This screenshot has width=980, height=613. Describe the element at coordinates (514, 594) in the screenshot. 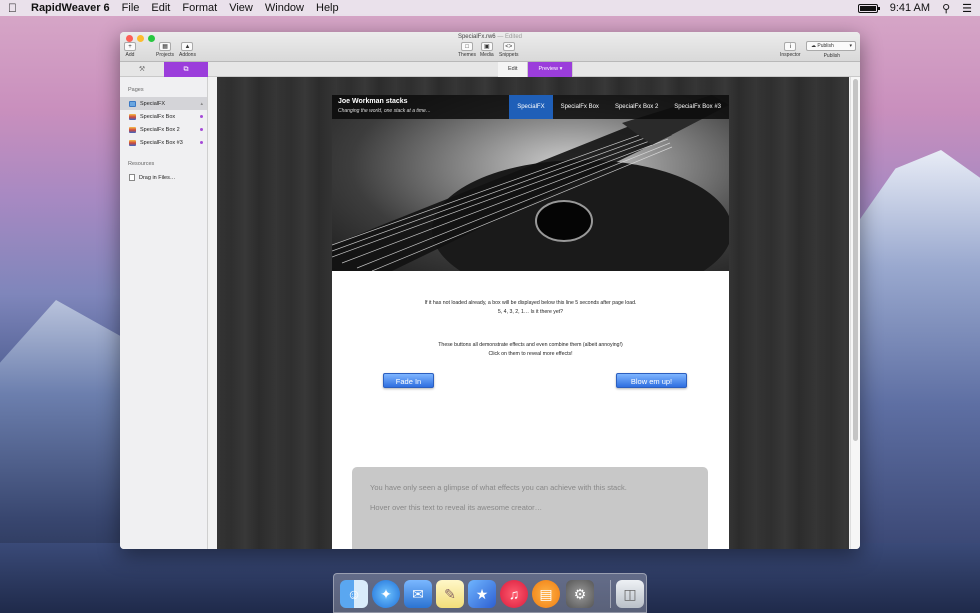

I see `itunes-icon: ♫` at that location.